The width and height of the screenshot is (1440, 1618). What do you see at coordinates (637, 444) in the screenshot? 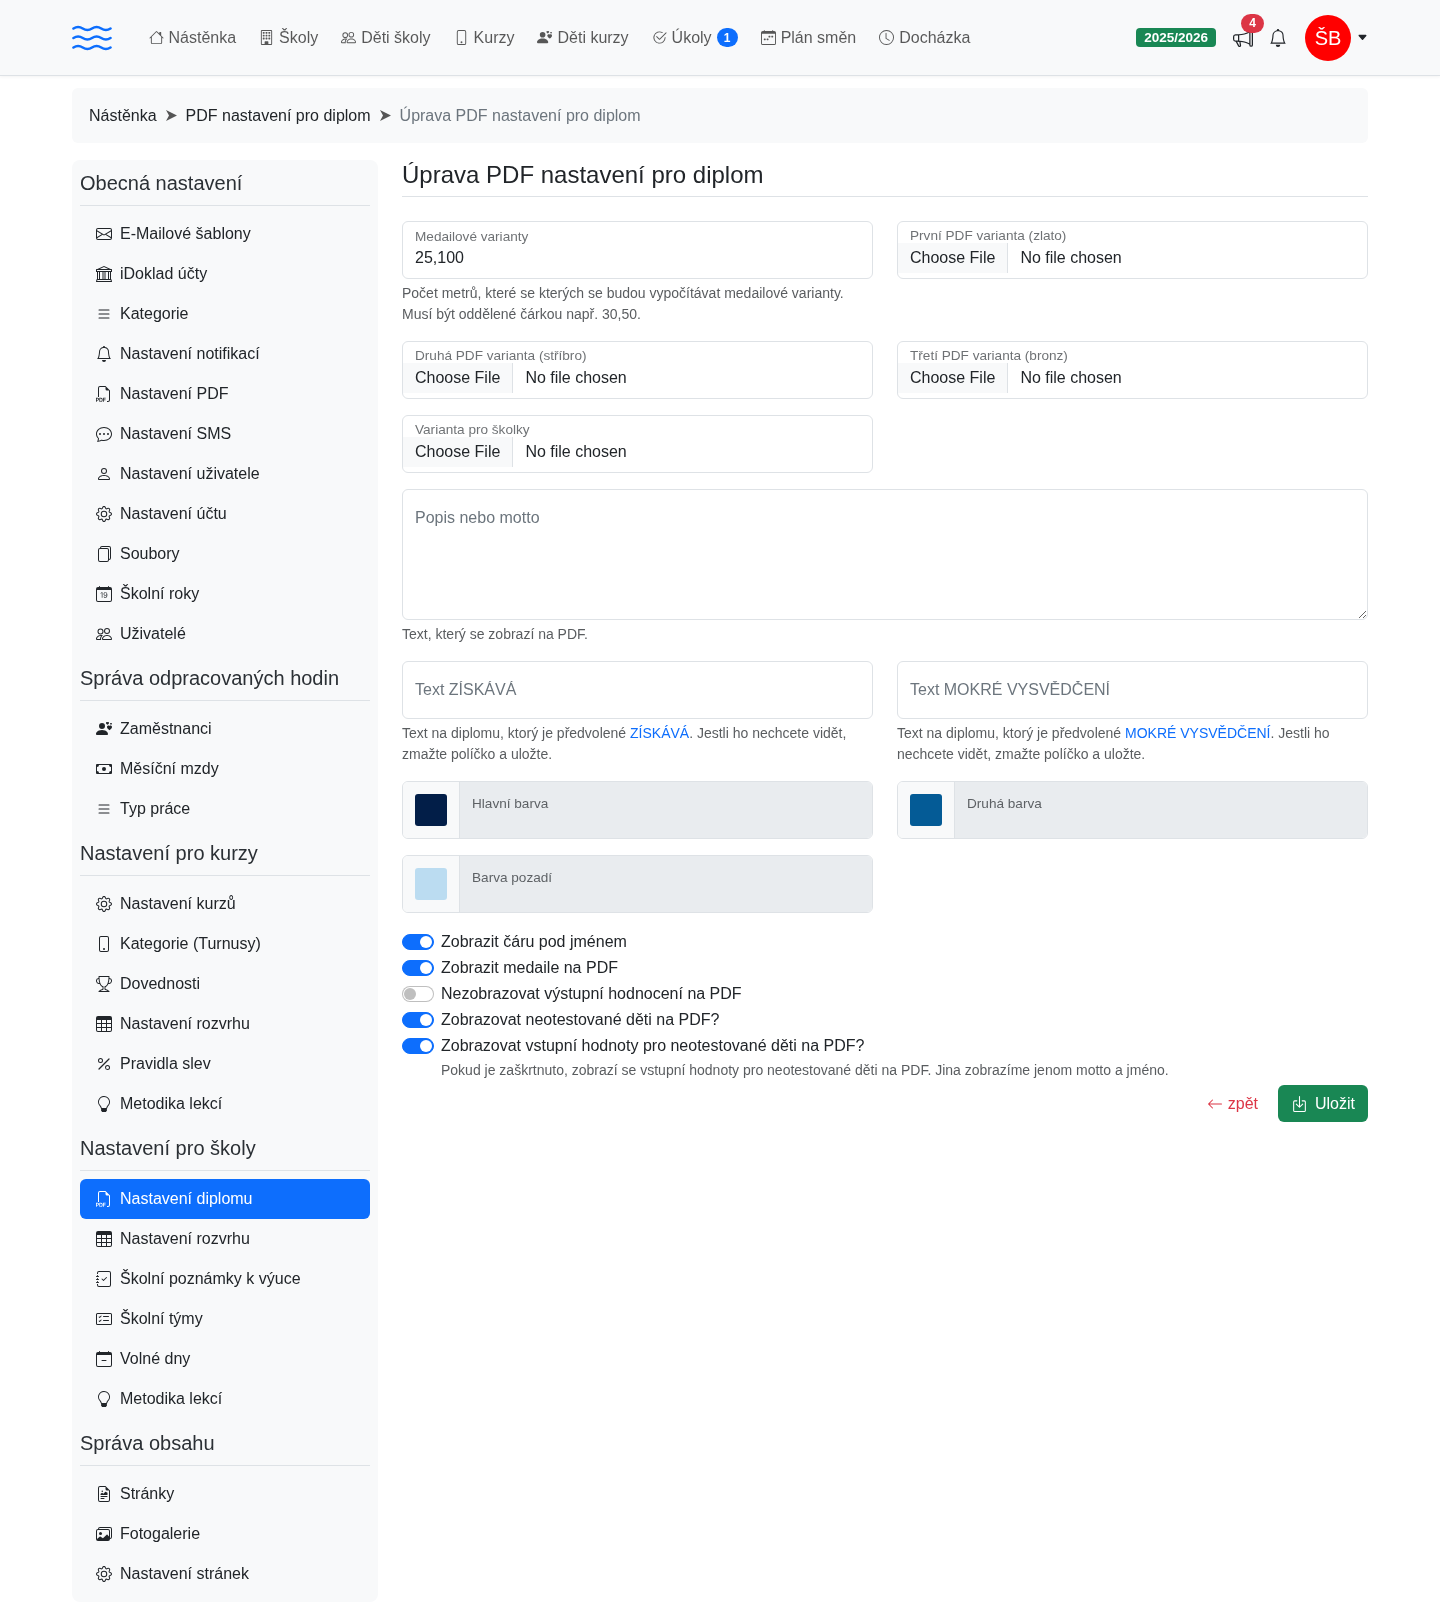
I see `file-field: Varianta pro školky Choose File No file chosen` at bounding box center [637, 444].